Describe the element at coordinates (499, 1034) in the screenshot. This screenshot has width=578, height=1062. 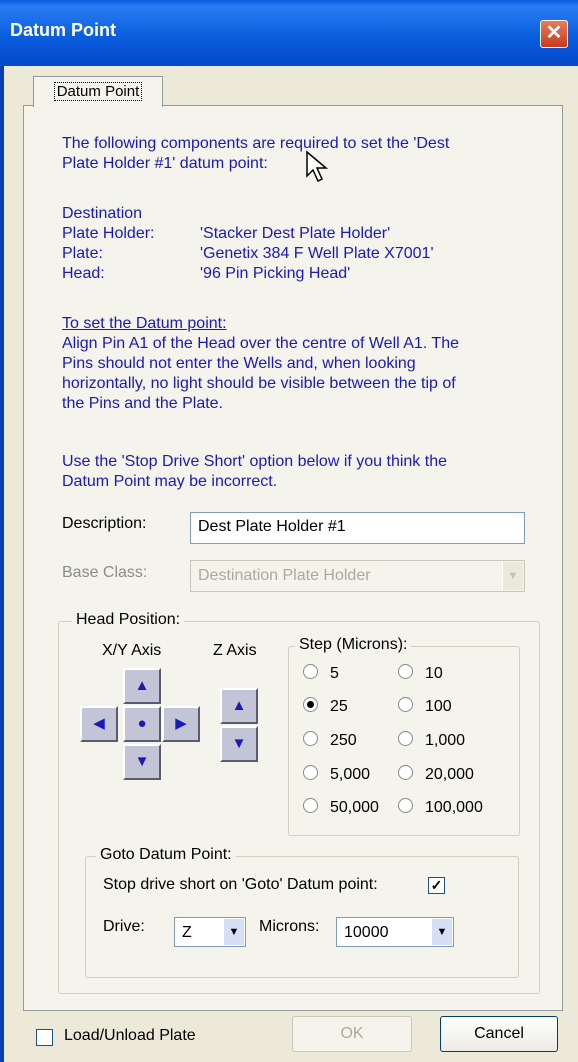
I see `cancel-button: Cancel` at that location.